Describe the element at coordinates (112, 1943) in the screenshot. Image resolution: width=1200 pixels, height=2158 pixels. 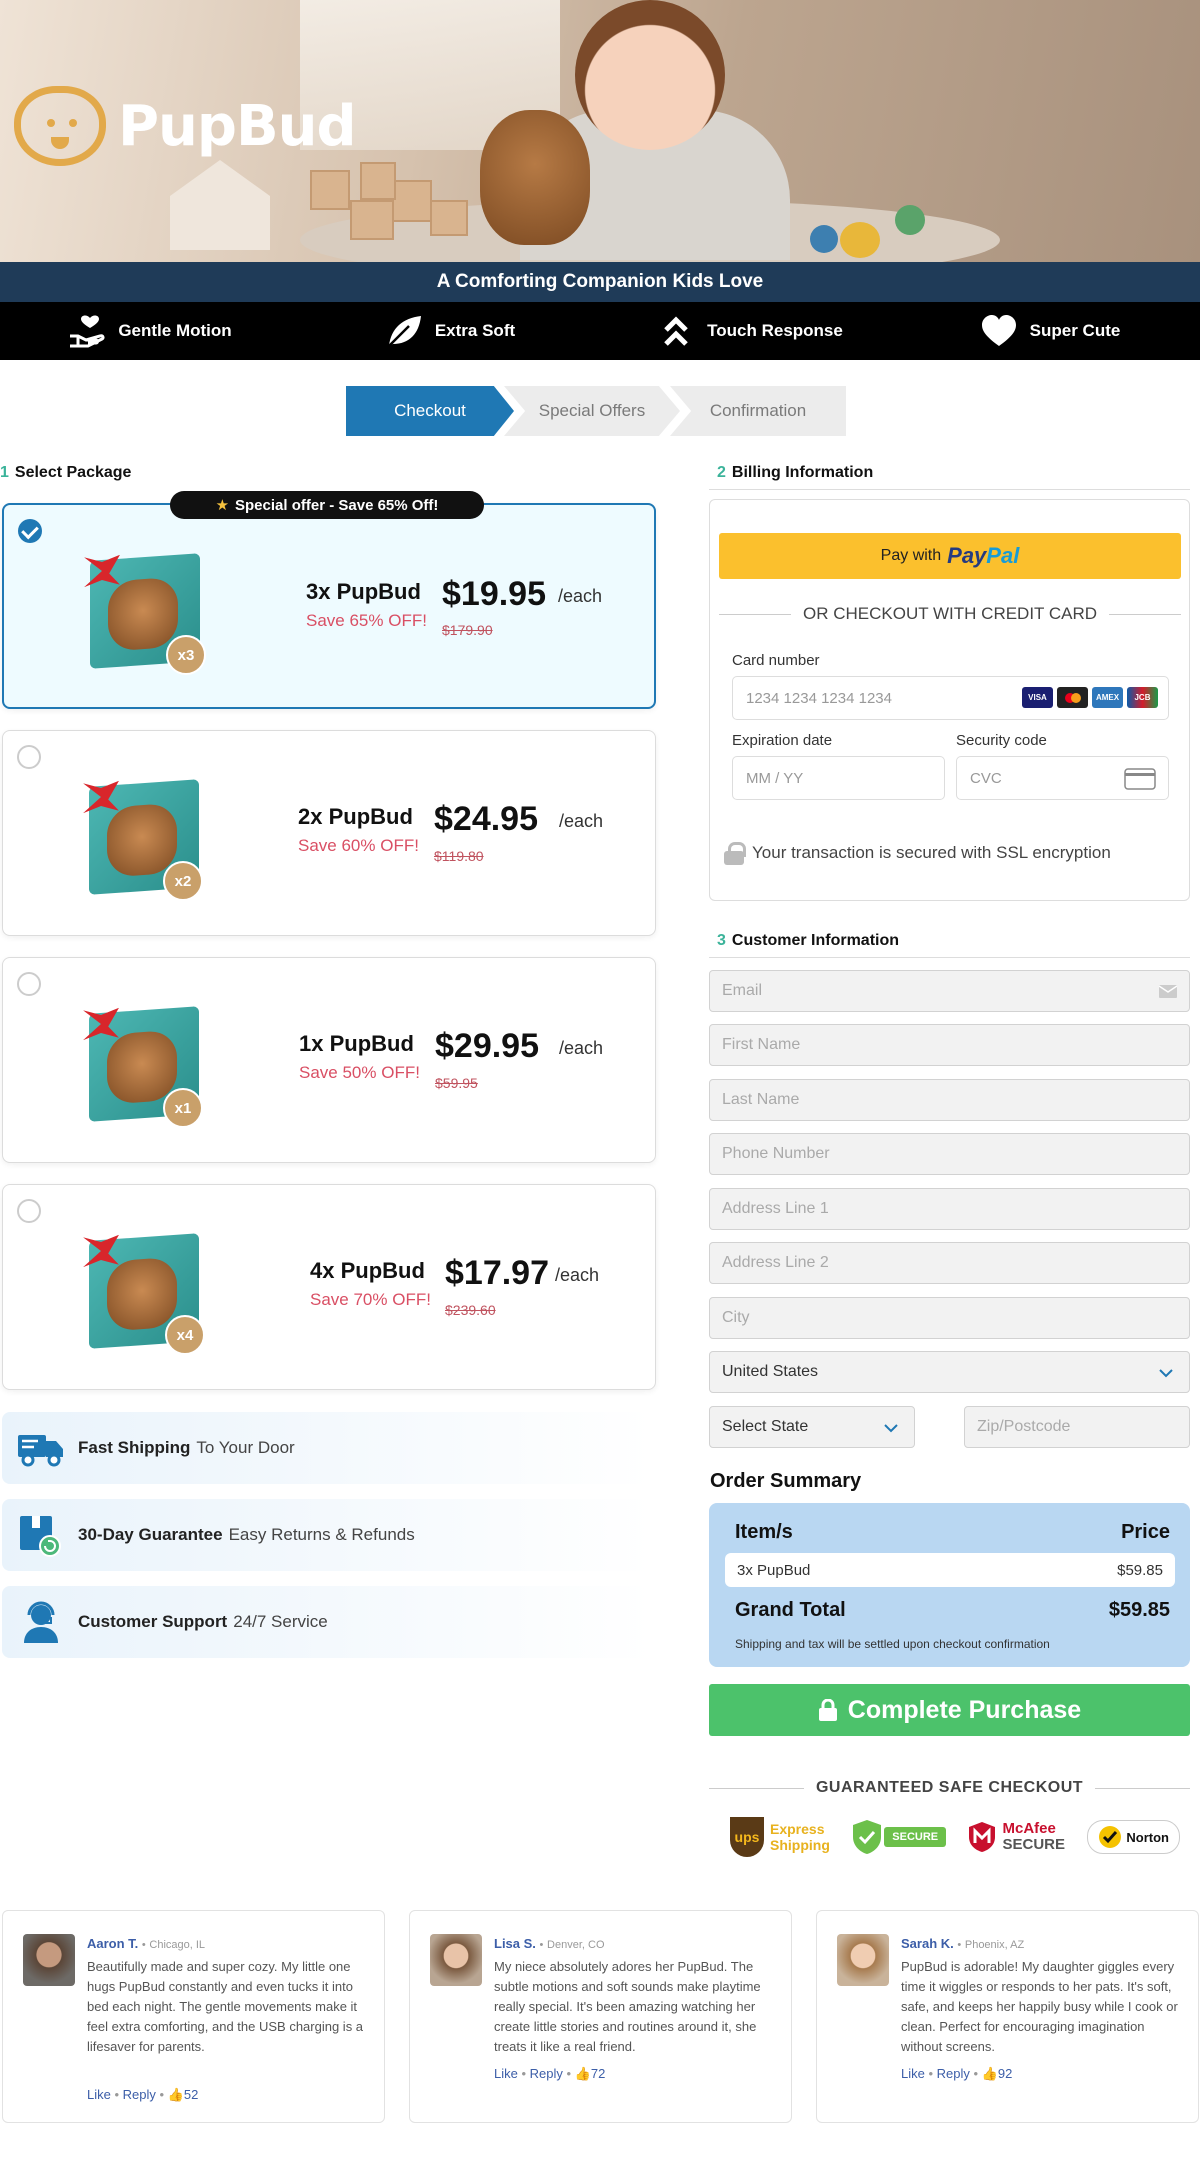
I see `reviewer-name: Aaron T.` at that location.